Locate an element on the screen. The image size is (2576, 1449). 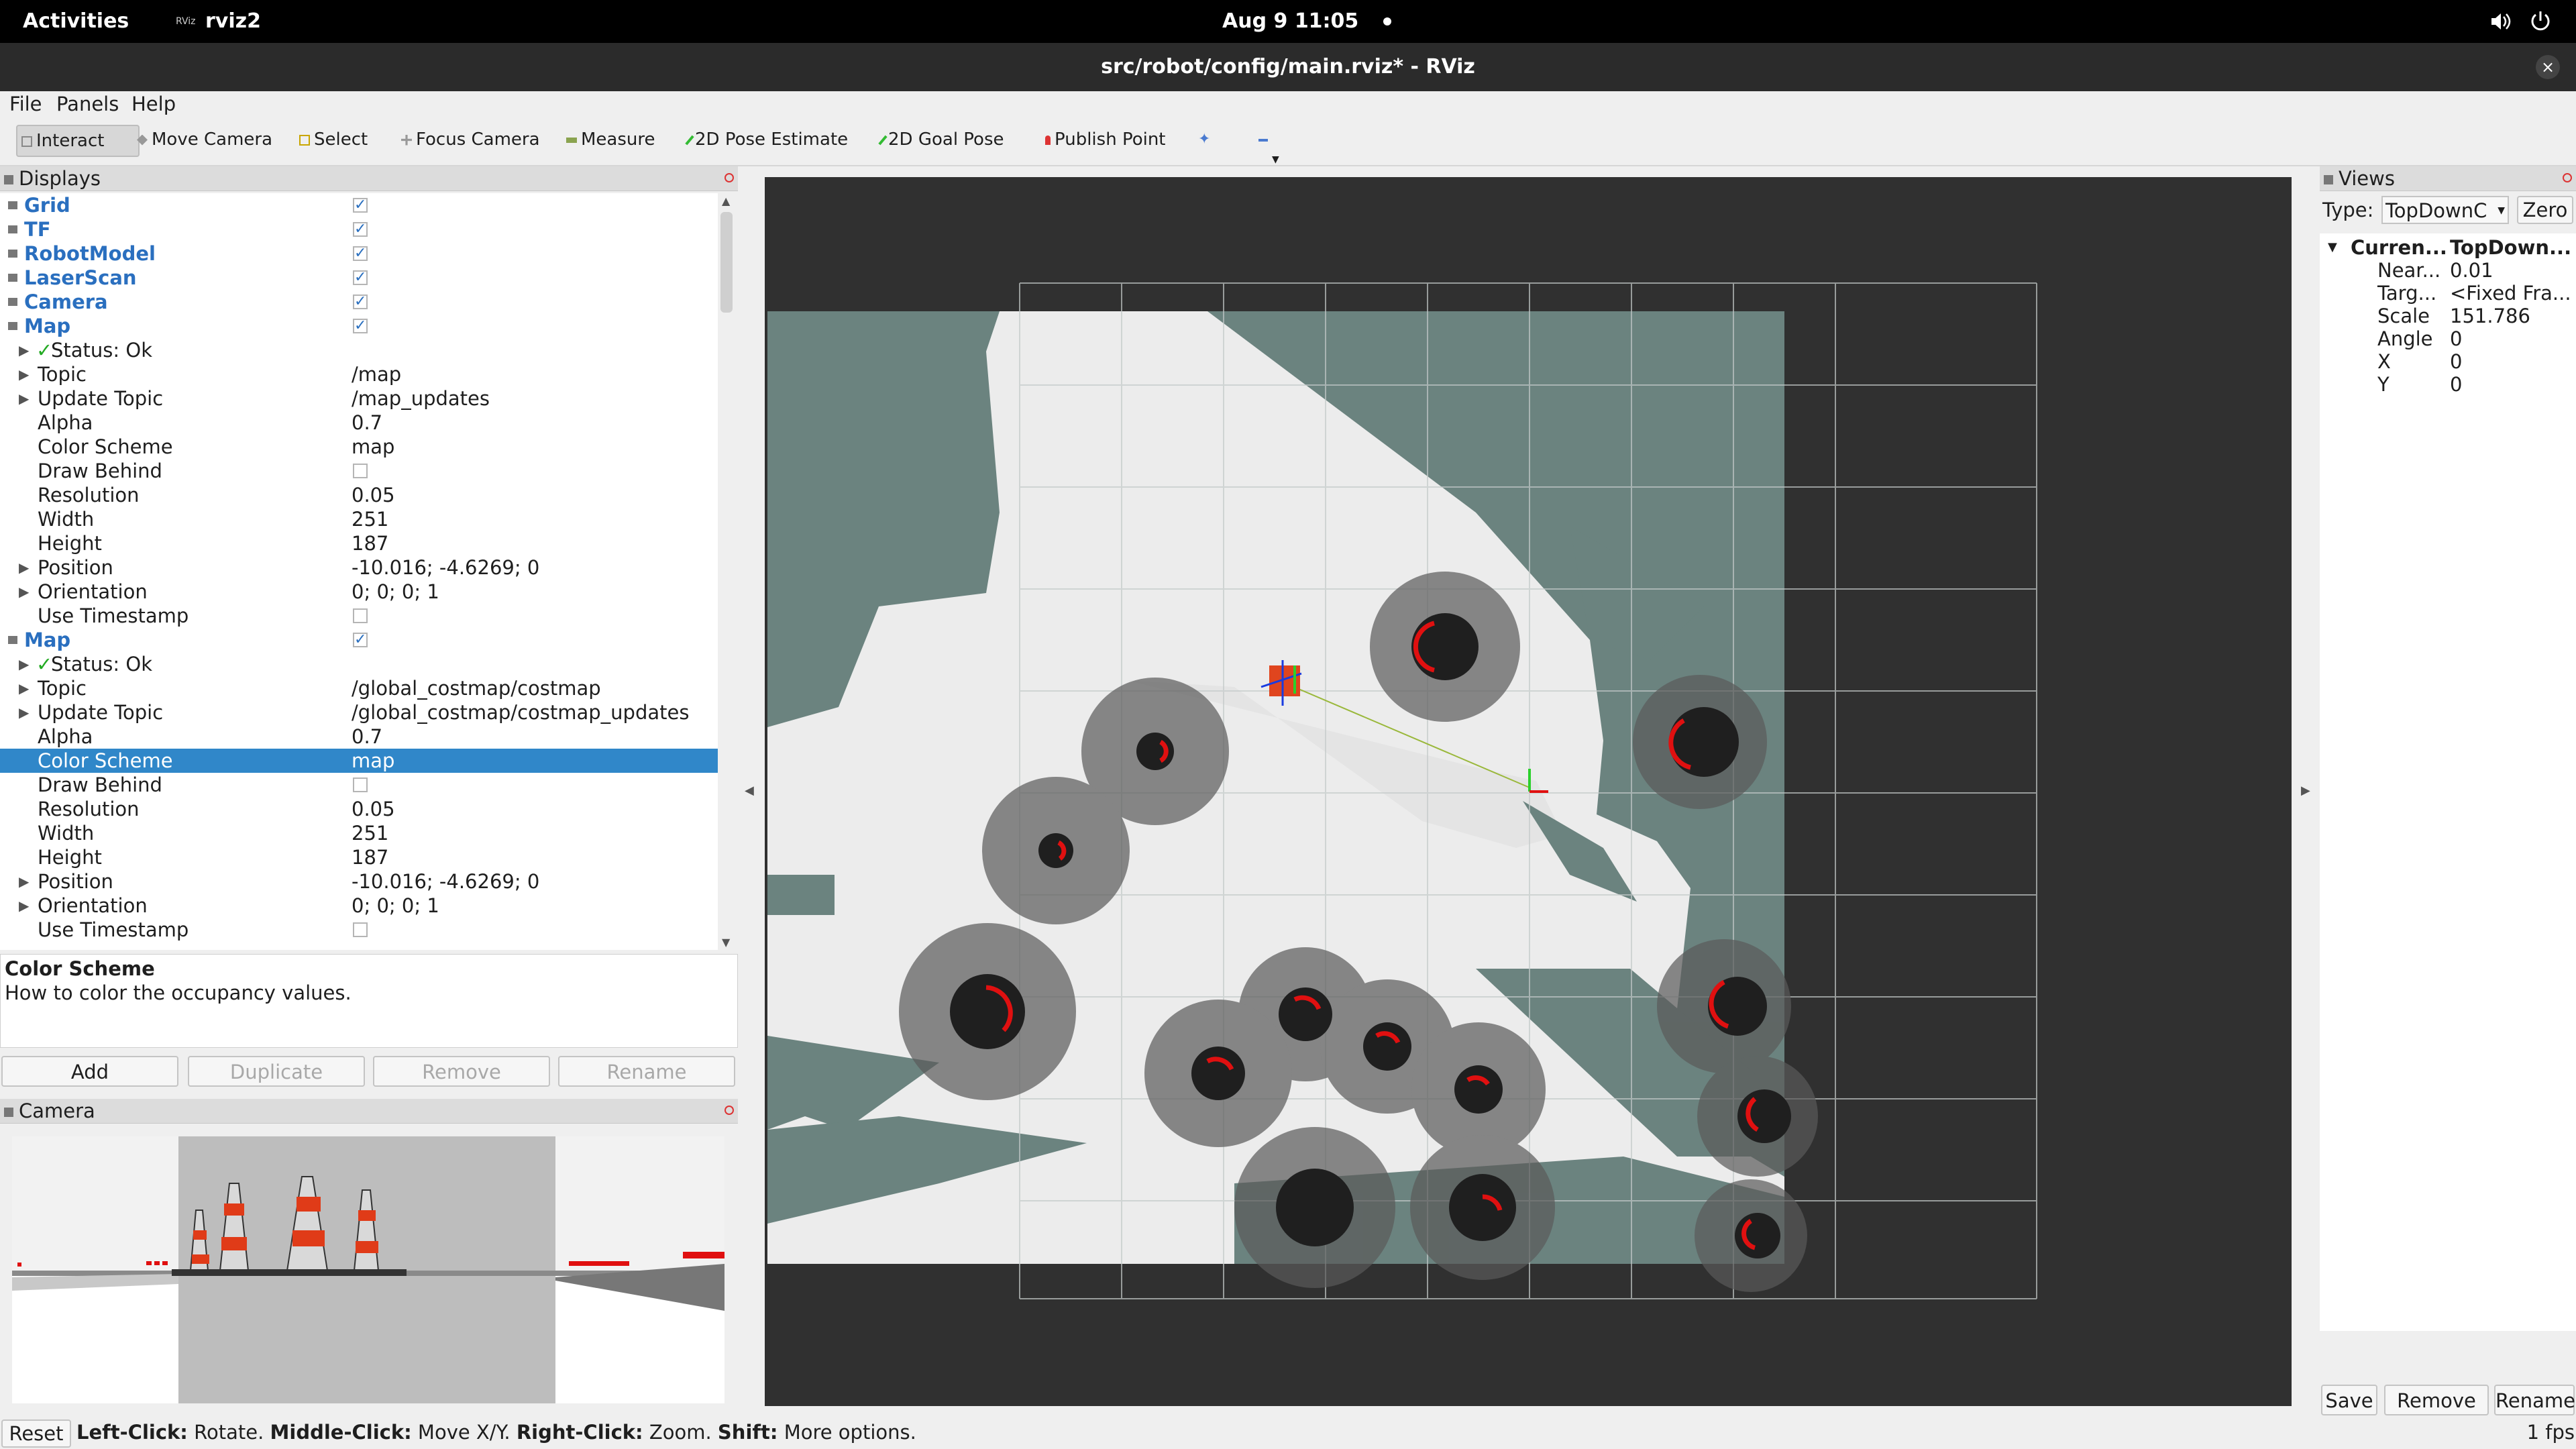
property-topic: ▶ Topic/global_costmap/costmap is located at coordinates (359, 688).